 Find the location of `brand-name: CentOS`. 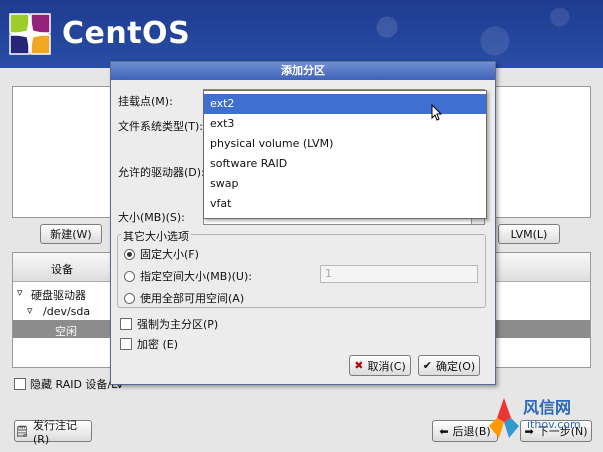

brand-name: CentOS is located at coordinates (126, 33).